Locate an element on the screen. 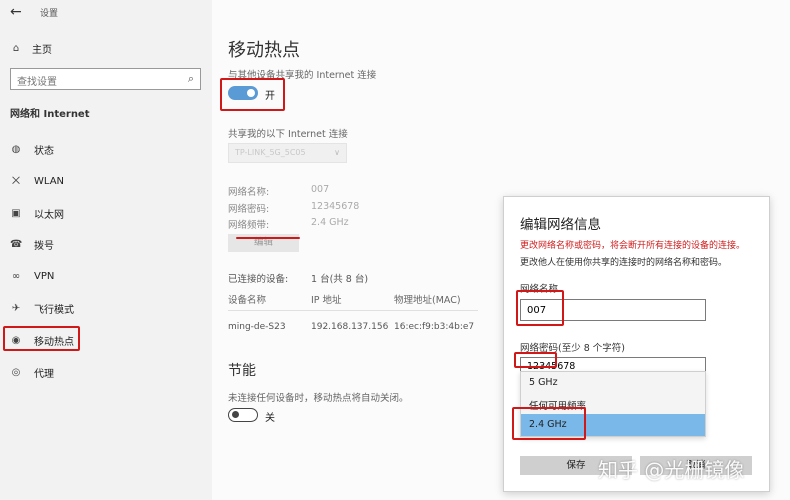 Image resolution: width=790 pixels, height=500 pixels. hotspot-toggle is located at coordinates (243, 93).